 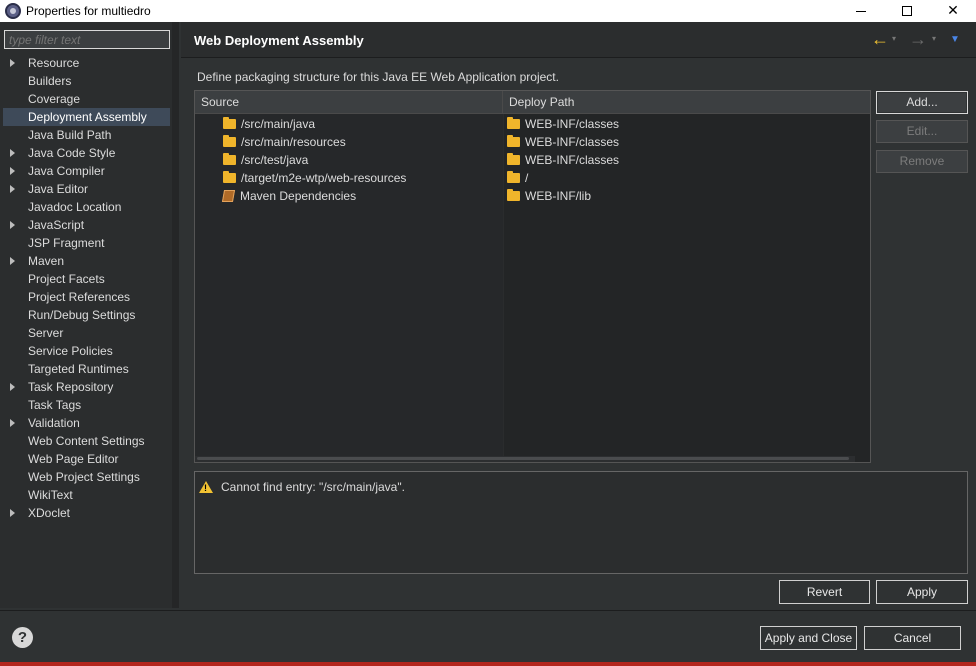 I want to click on sidebar-item-label: Web Project Settings, so click(x=84, y=477).